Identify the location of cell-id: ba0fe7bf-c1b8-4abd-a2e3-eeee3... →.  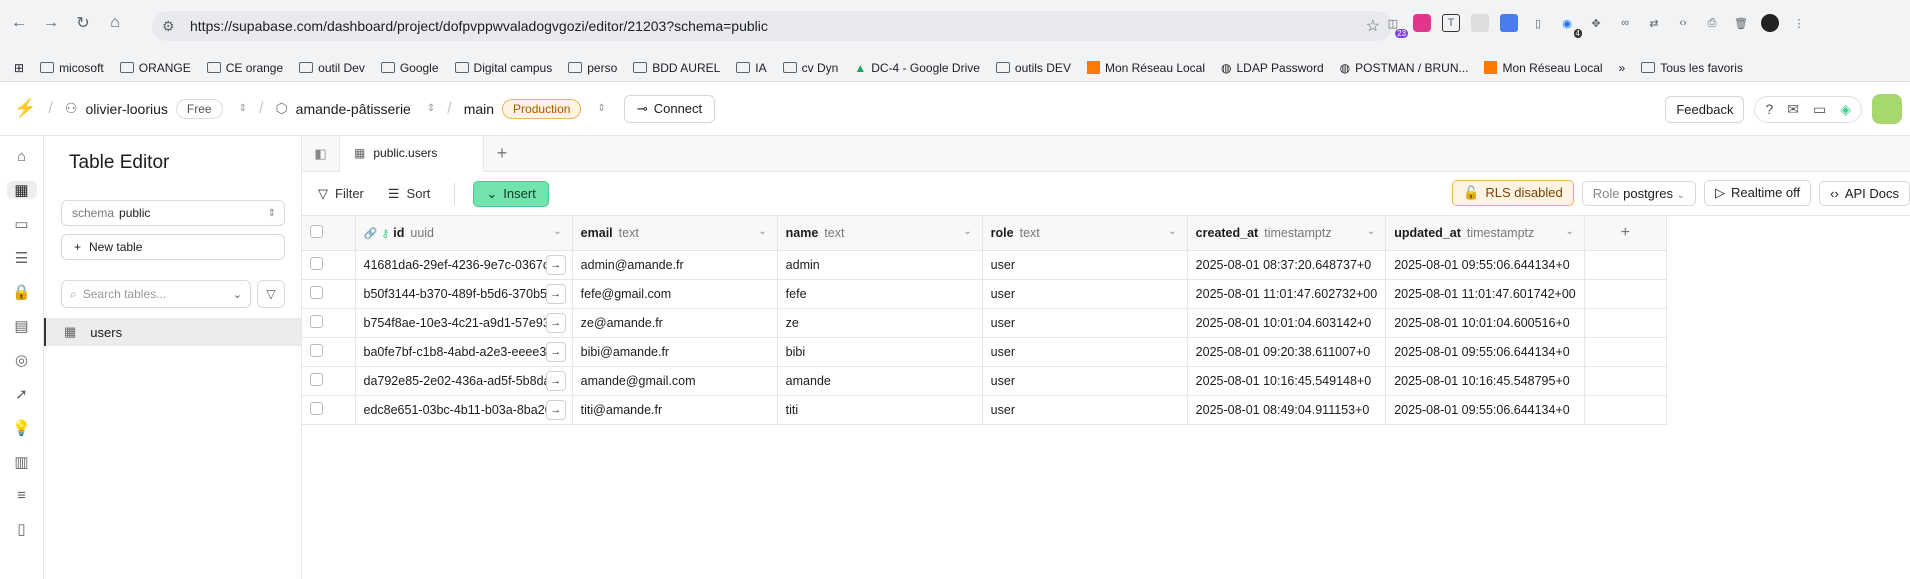
(464, 352).